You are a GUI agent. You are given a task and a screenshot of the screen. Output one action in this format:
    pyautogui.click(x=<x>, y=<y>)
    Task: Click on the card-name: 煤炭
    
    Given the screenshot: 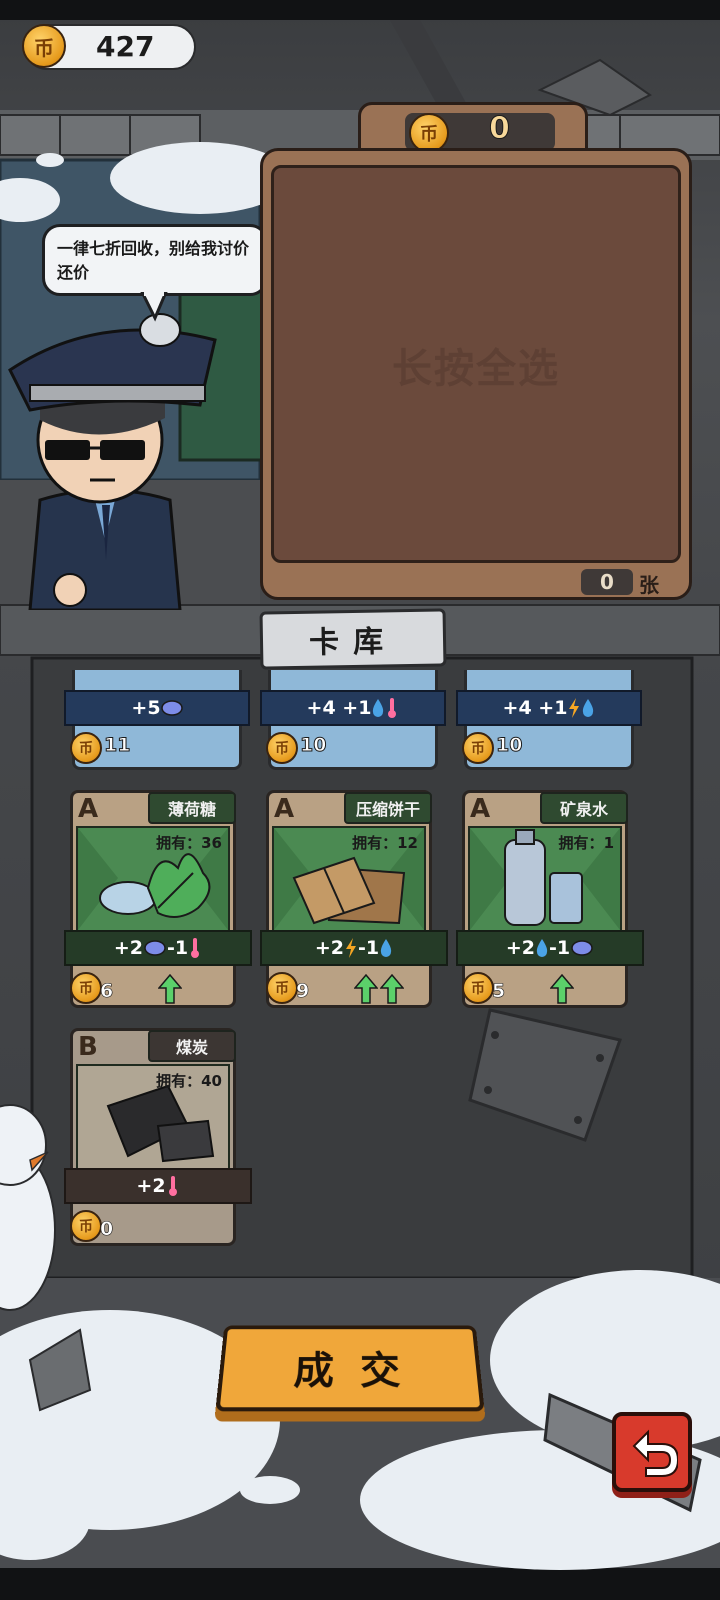 What is the action you would take?
    pyautogui.click(x=192, y=1046)
    